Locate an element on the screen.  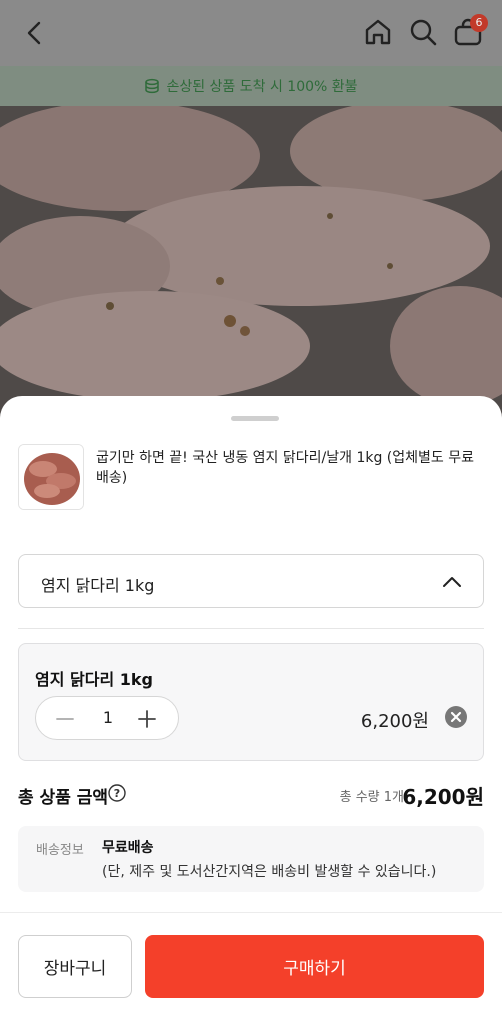
refund-notice-bar: 손상된 상품 도착 시 100% 환불 is located at coordinates (251, 86).